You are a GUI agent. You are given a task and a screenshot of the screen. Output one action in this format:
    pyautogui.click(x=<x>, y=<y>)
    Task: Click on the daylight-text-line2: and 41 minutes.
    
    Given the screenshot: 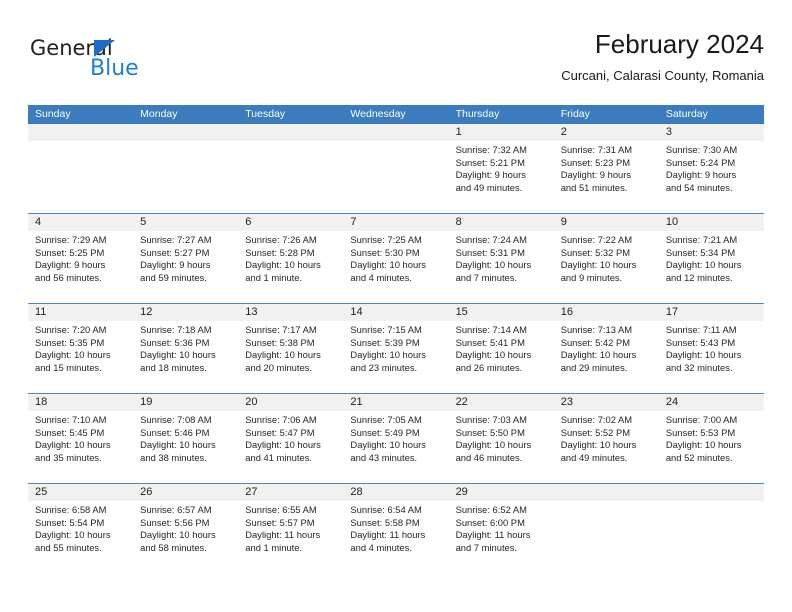 What is the action you would take?
    pyautogui.click(x=278, y=457)
    